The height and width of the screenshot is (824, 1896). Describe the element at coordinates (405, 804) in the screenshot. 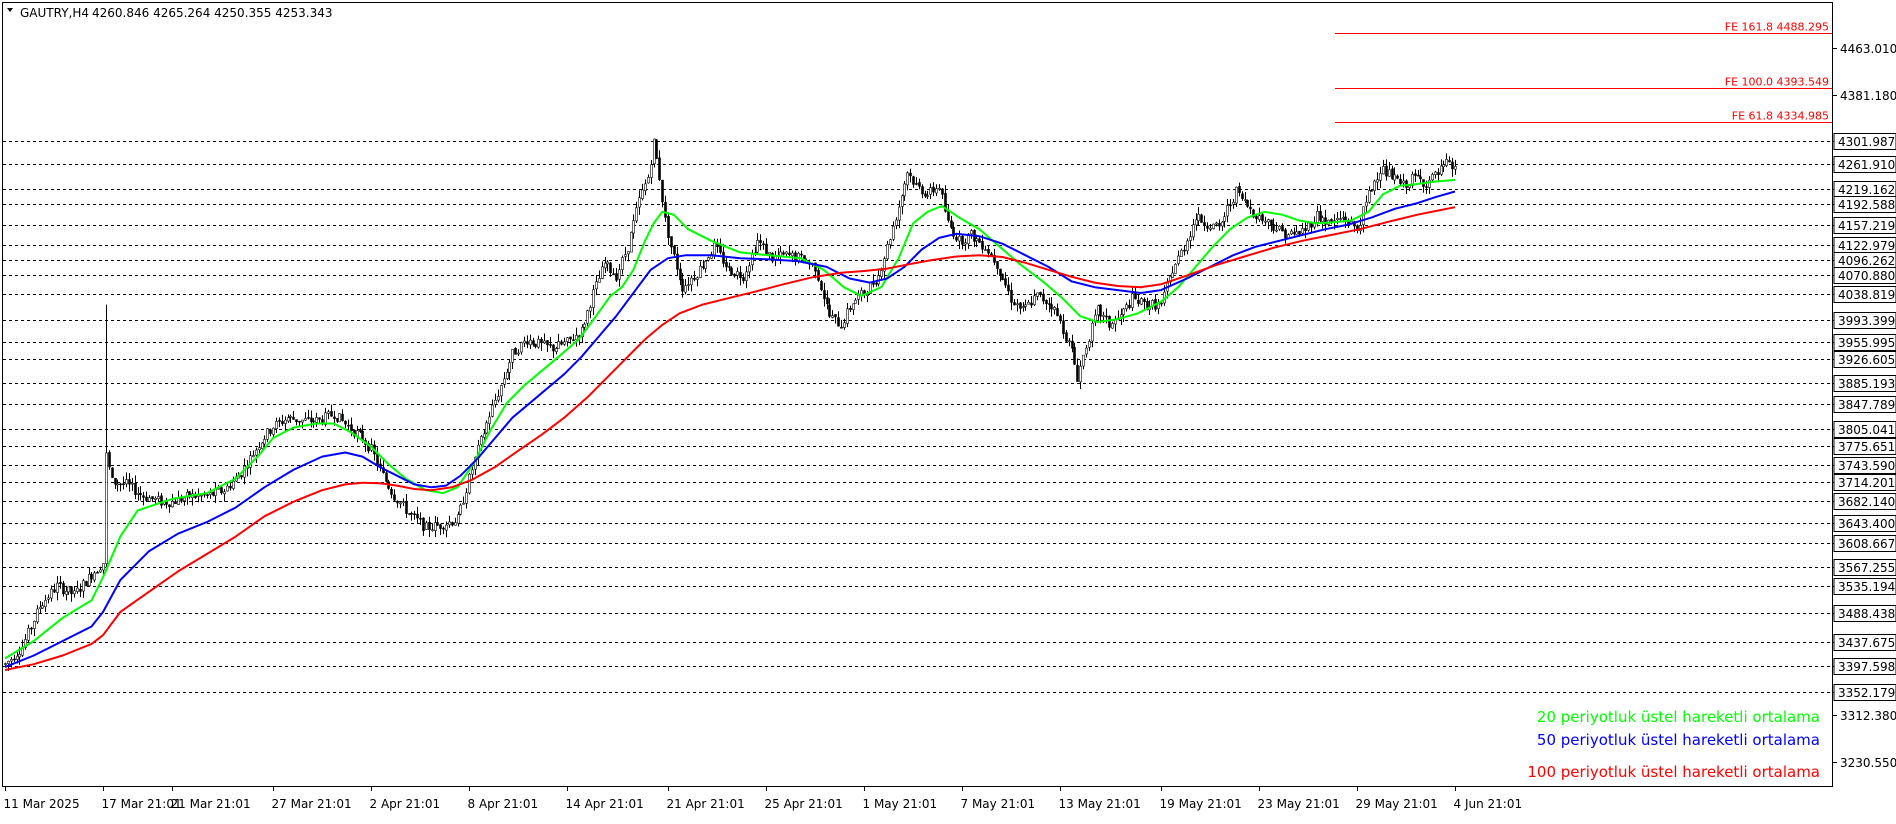

I see `time-tick-label: 2 Apr 21:01` at that location.